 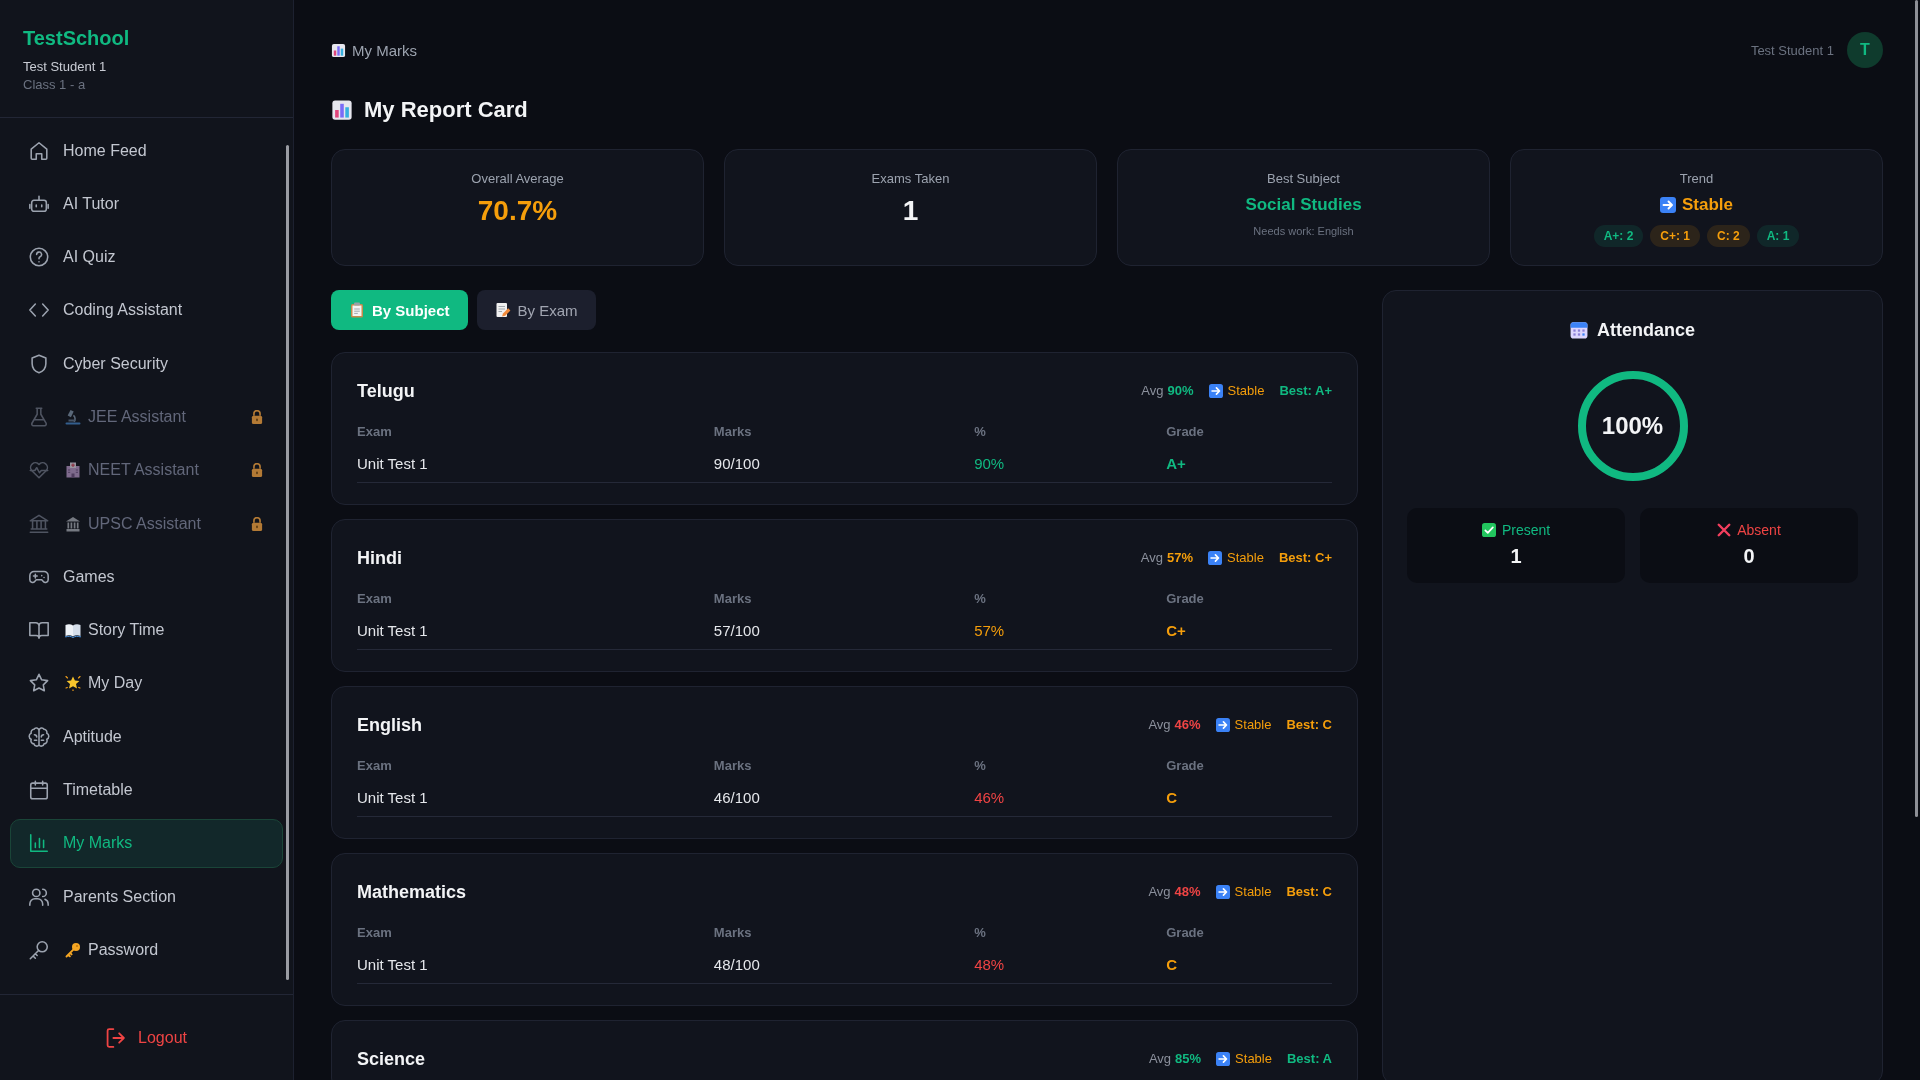 I want to click on average-value: 48%, so click(x=1187, y=892).